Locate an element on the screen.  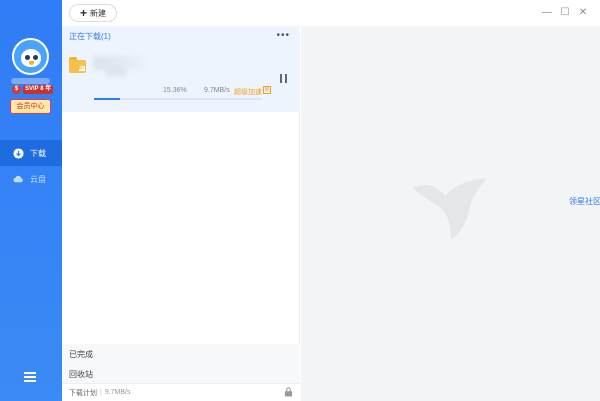
download-speed: 9.7MB/s is located at coordinates (217, 90).